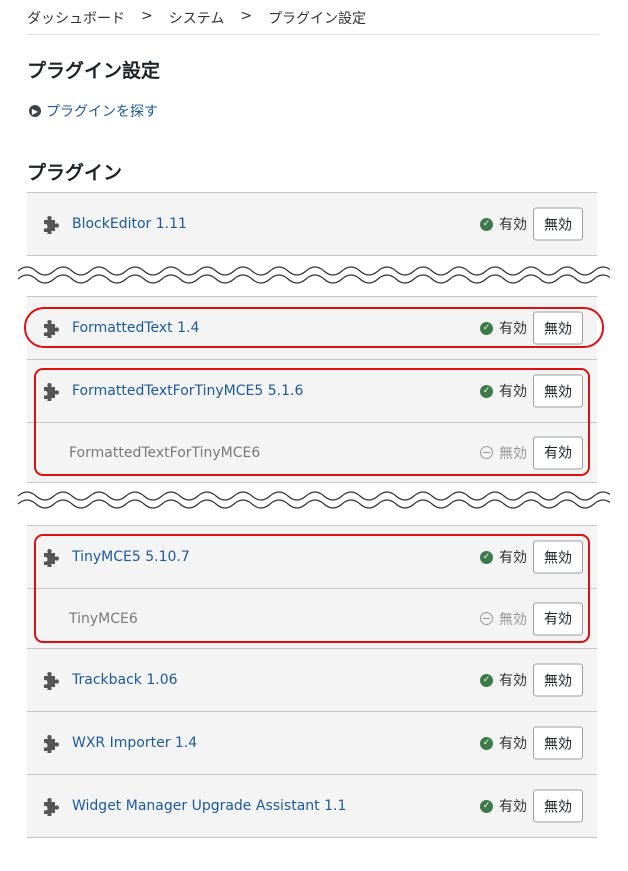 The height and width of the screenshot is (871, 628). Describe the element at coordinates (312, 453) in the screenshot. I see `plugin-row-formattedtextfortinymce6: FormattedTextForTinyMCE6 無効 有効` at that location.